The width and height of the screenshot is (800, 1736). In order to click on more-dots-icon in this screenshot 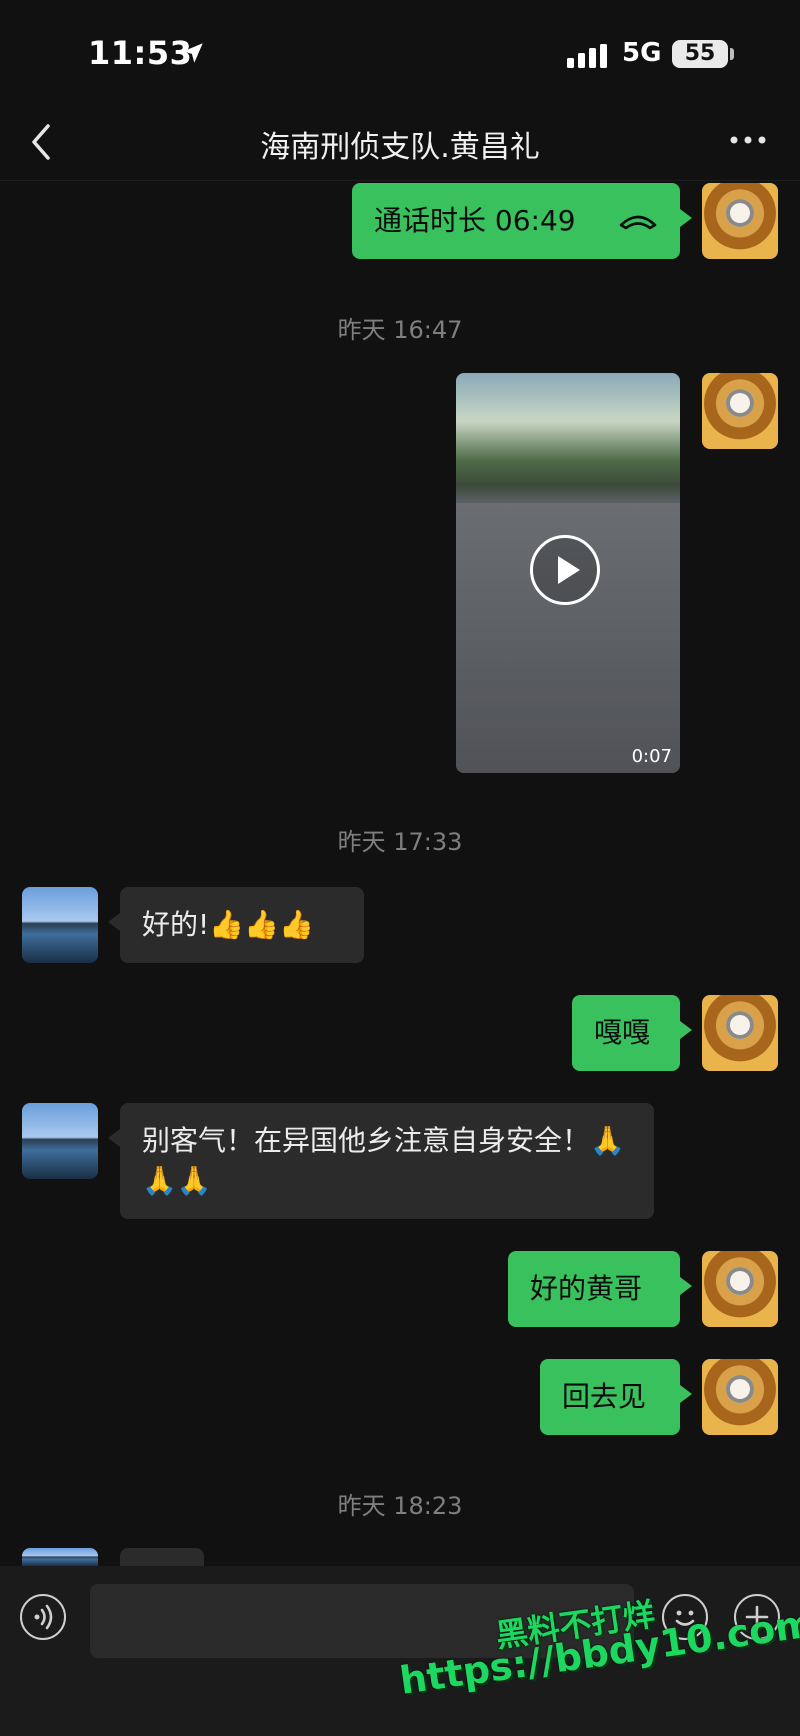, I will do `click(748, 140)`.